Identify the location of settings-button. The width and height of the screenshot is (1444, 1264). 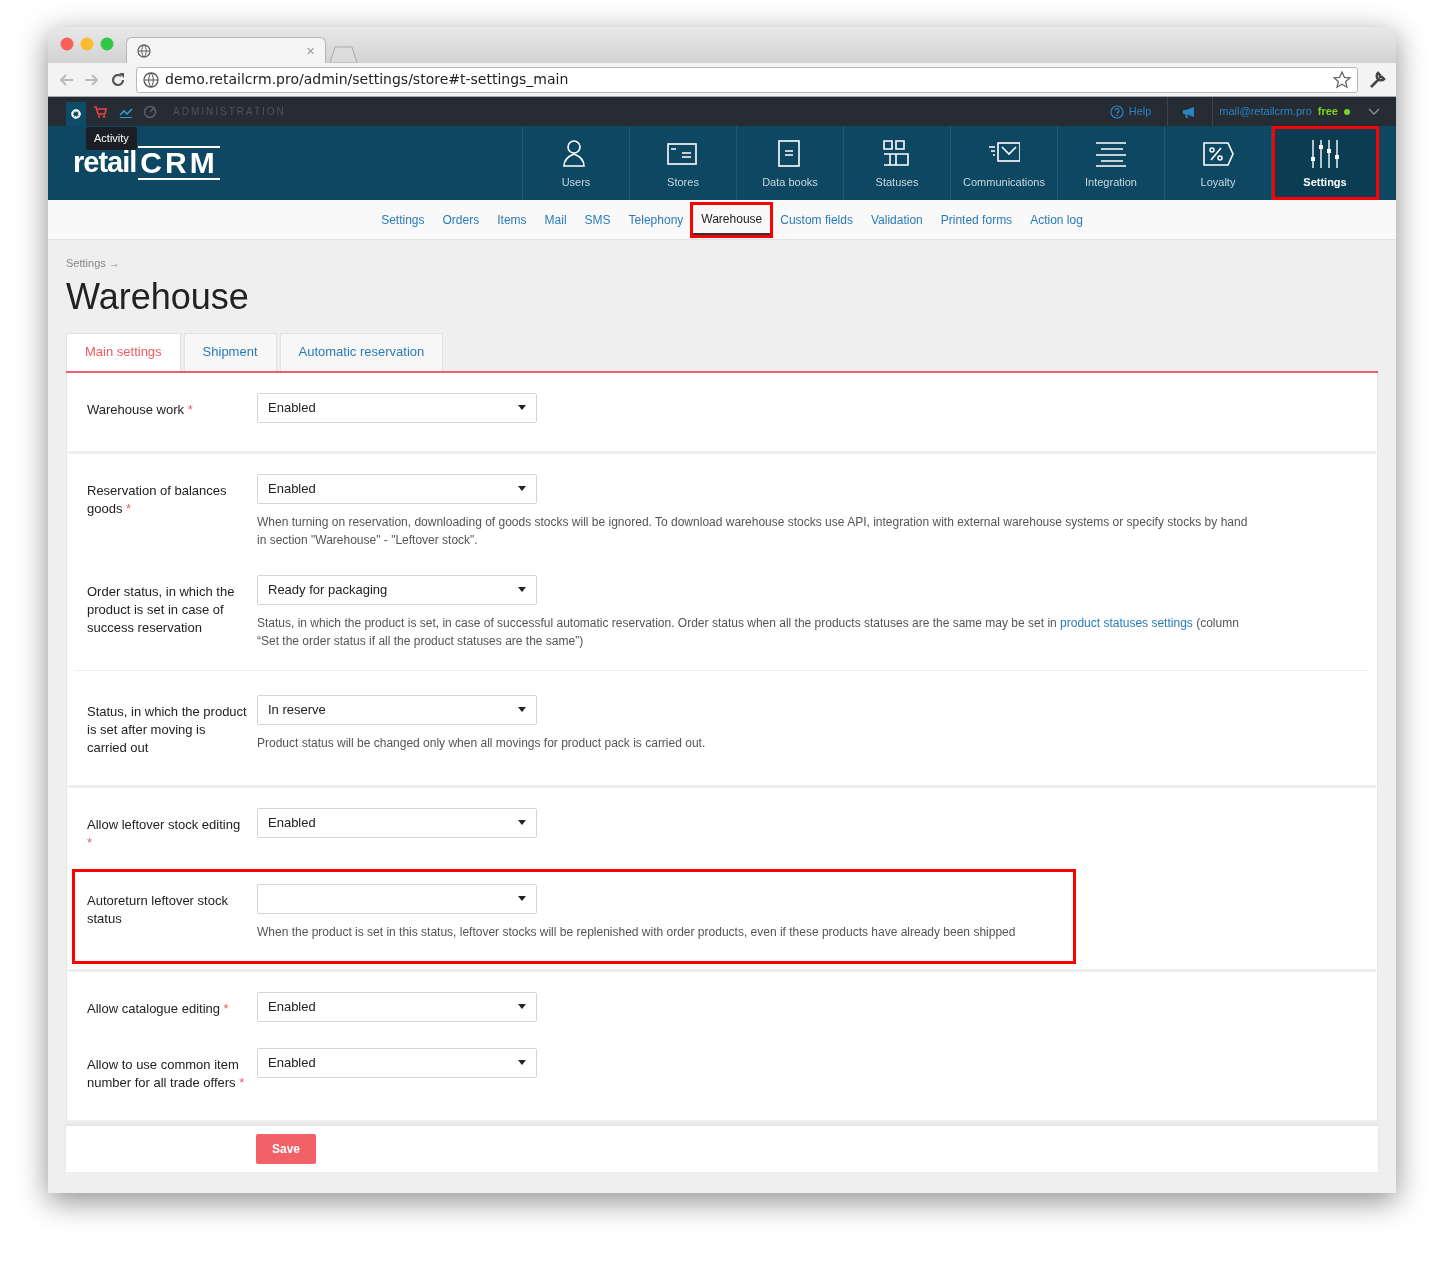
(76, 114).